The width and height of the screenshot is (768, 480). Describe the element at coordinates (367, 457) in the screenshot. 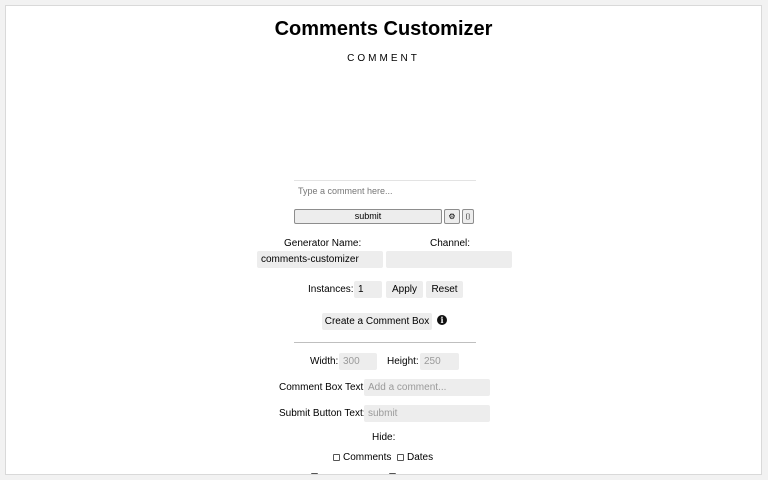

I see `hide-comments-label: Comments` at that location.